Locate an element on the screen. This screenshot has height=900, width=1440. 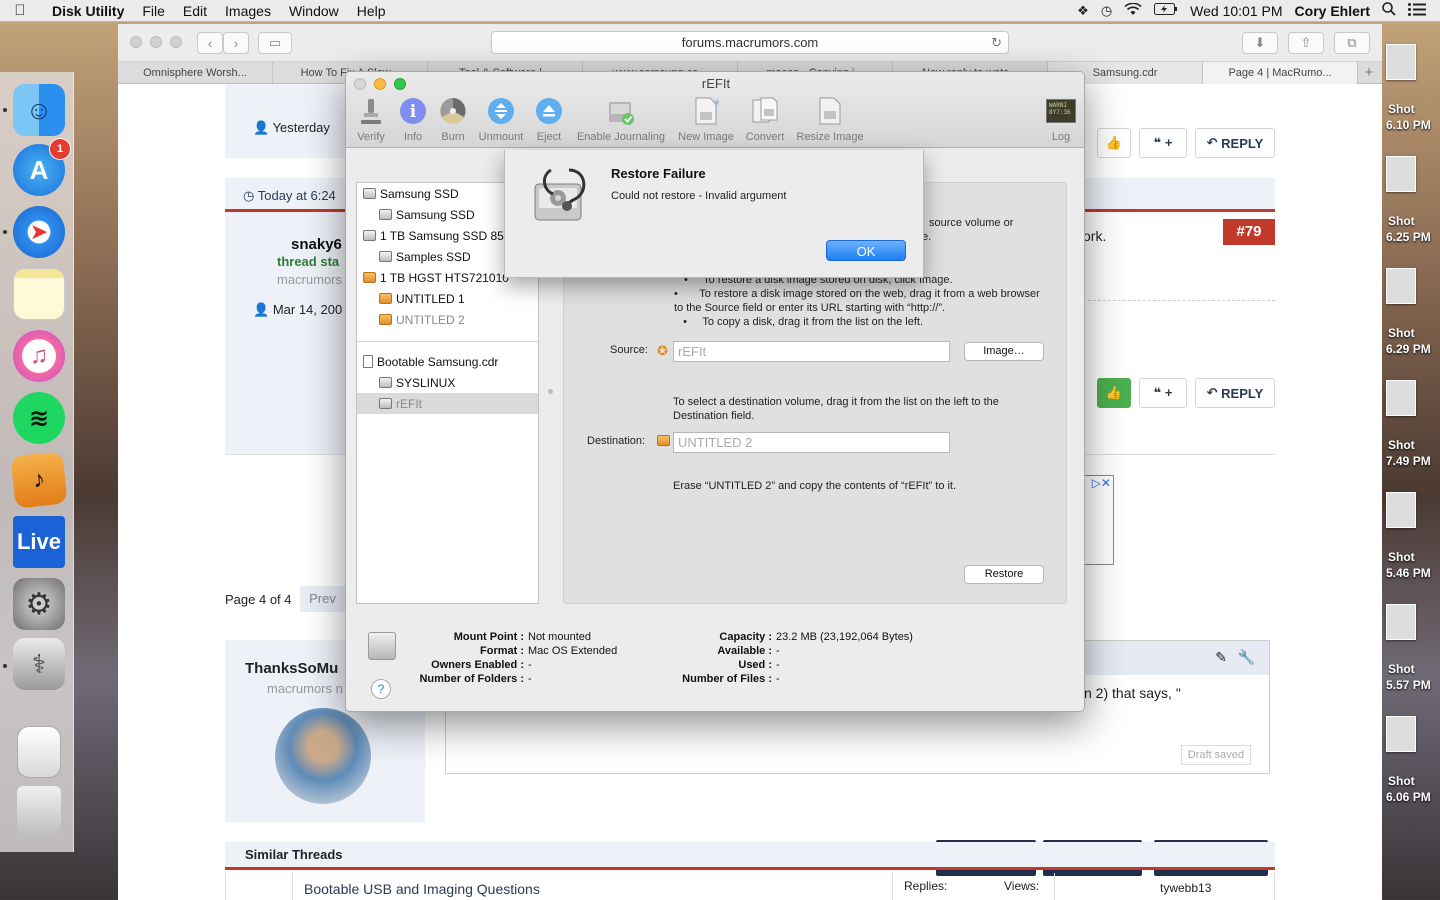
menu-clock: Wed 10:01 PM is located at coordinates (1236, 11).